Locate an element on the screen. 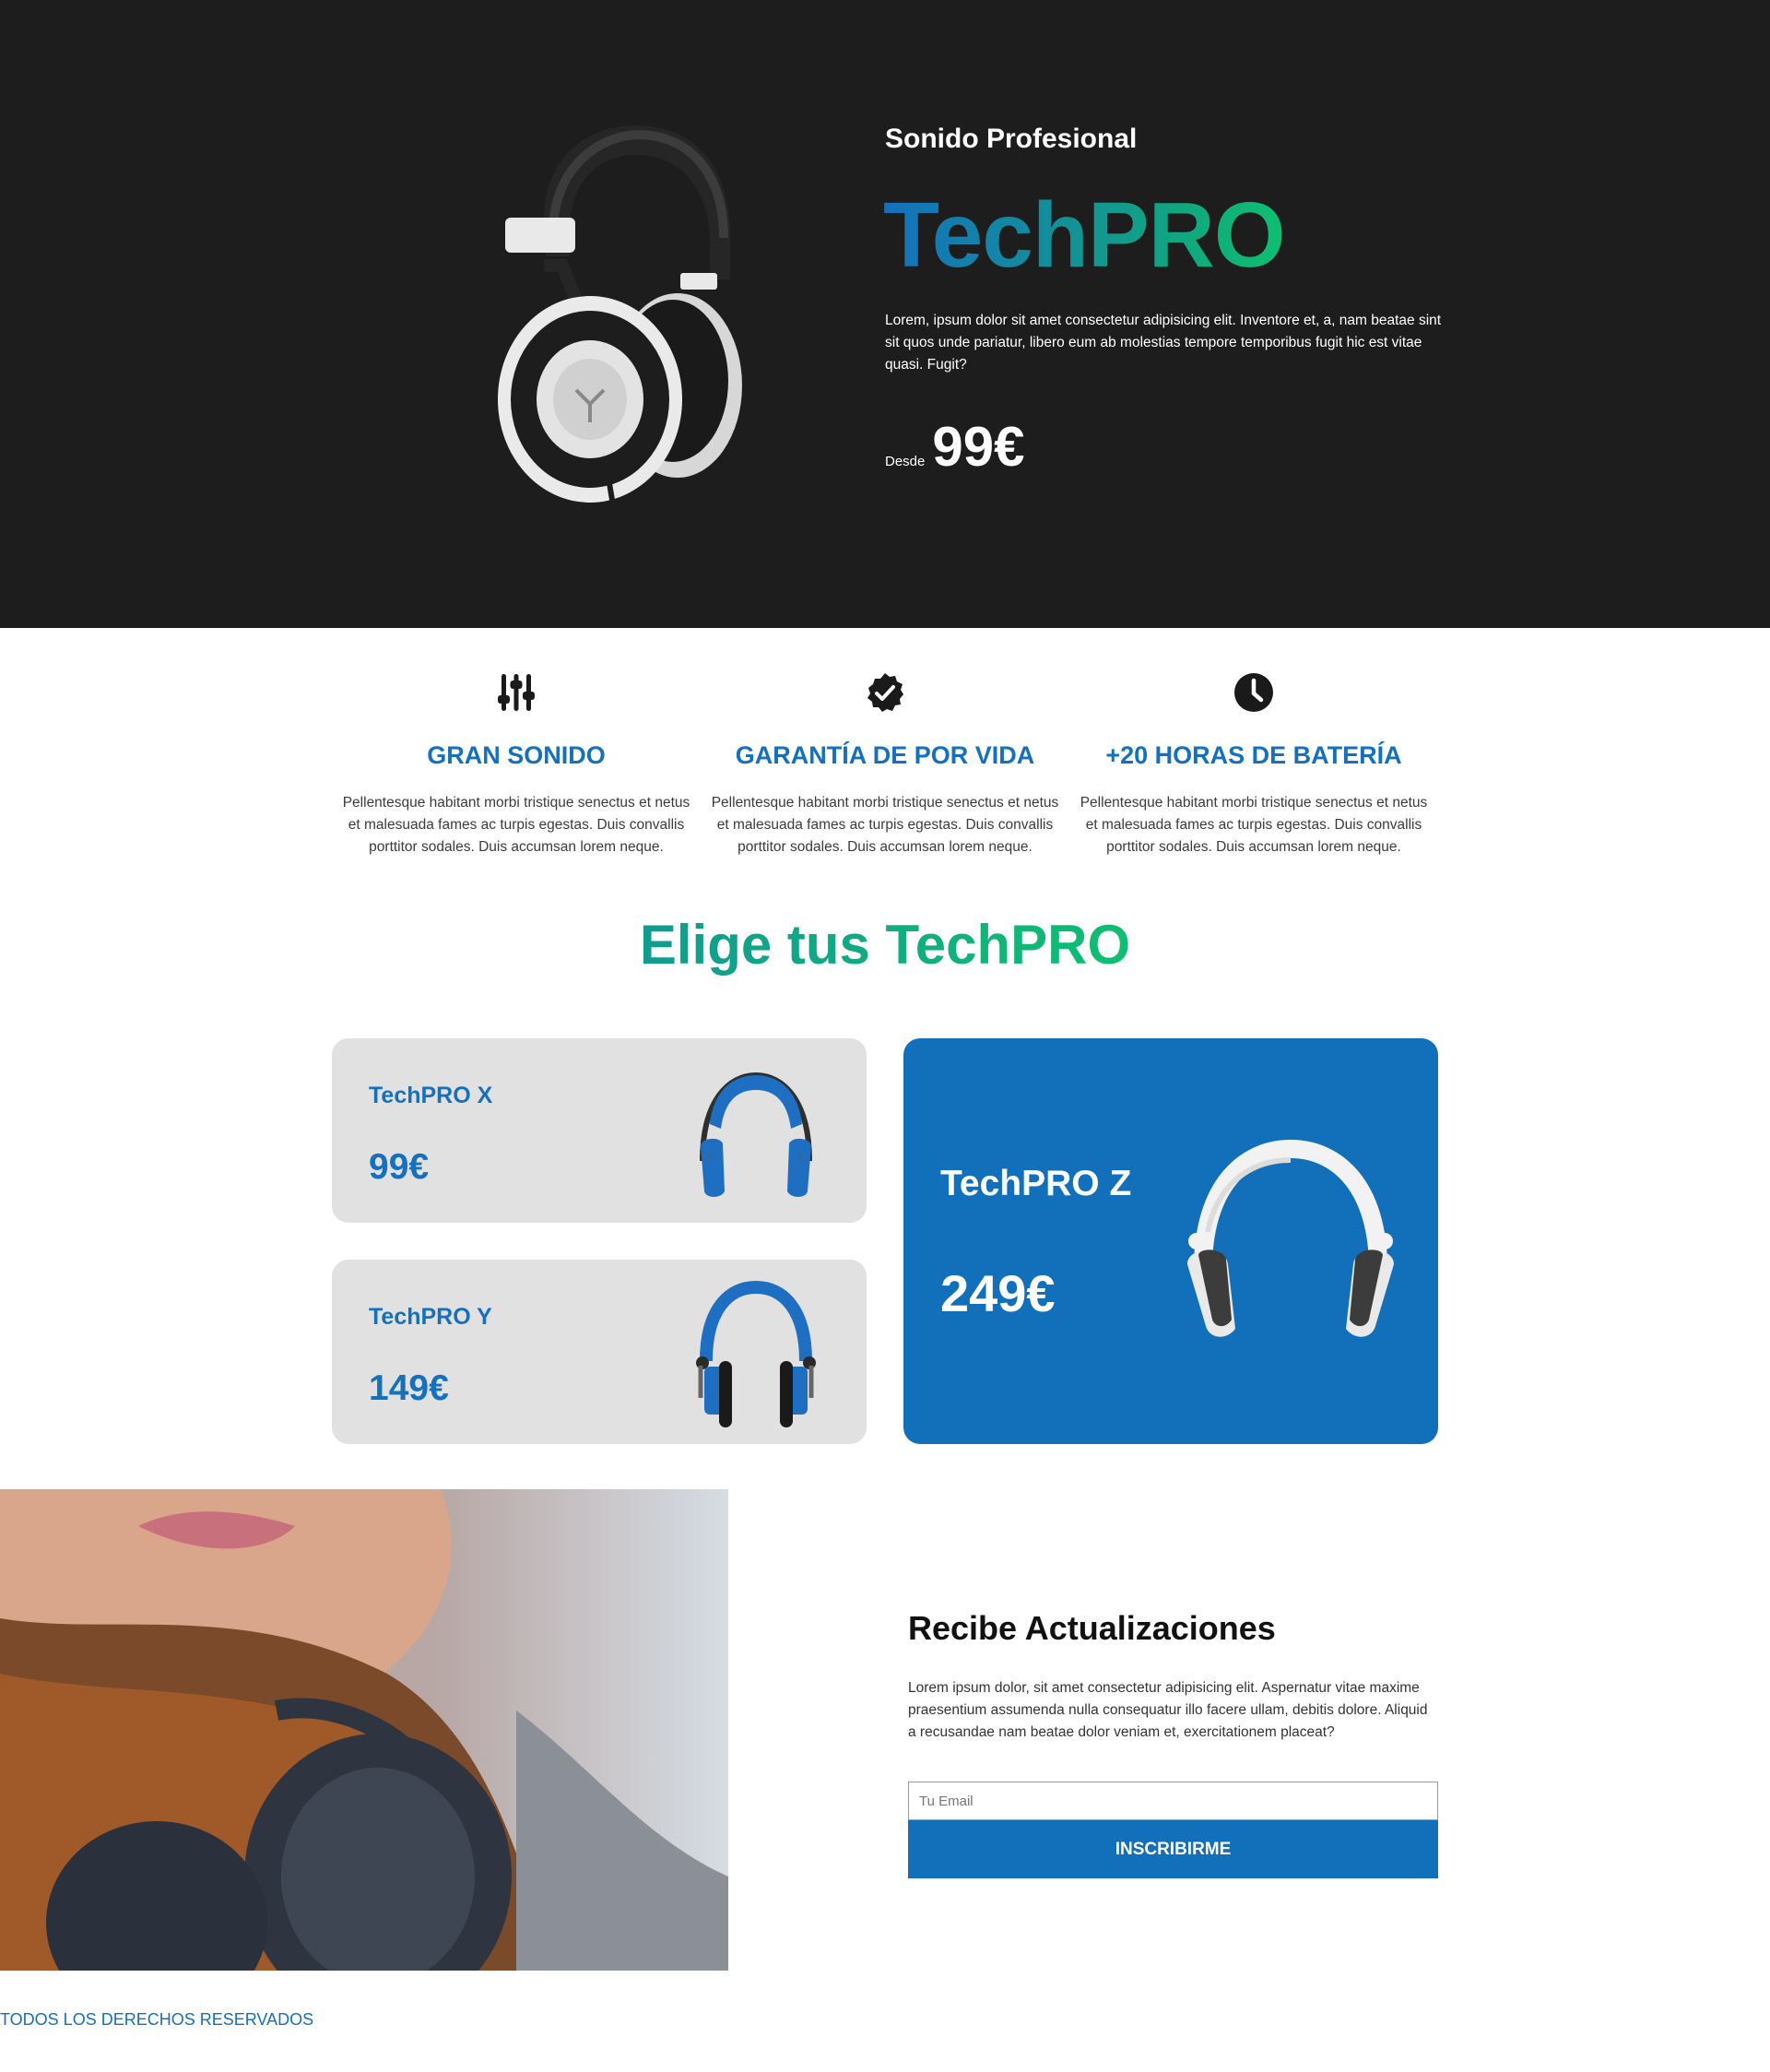 The image size is (1770, 2072). price-prefix: Desde is located at coordinates (905, 461).